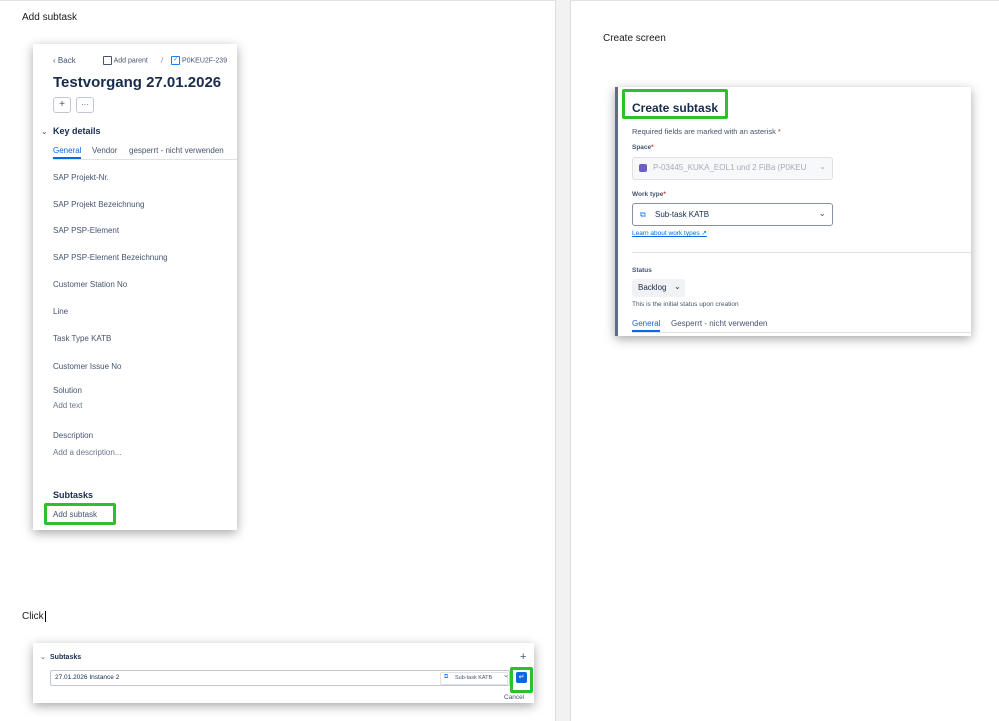 The height and width of the screenshot is (721, 999). What do you see at coordinates (62, 105) in the screenshot?
I see `add-button: +` at bounding box center [62, 105].